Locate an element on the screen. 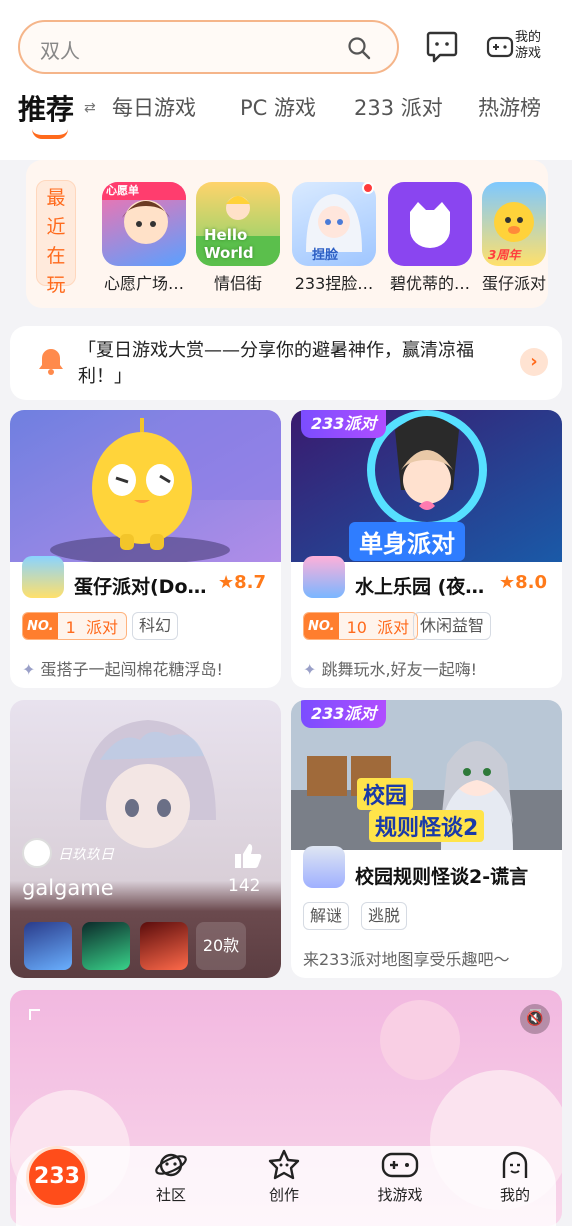 The height and width of the screenshot is (1226, 572). thumb-caption: Hello World is located at coordinates (229, 244).